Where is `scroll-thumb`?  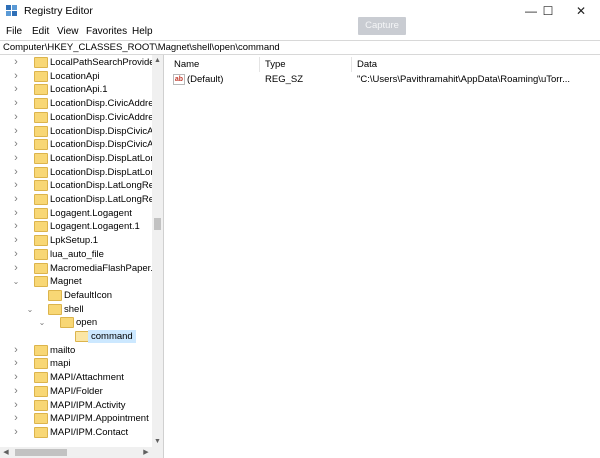
scroll-thumb is located at coordinates (157, 224).